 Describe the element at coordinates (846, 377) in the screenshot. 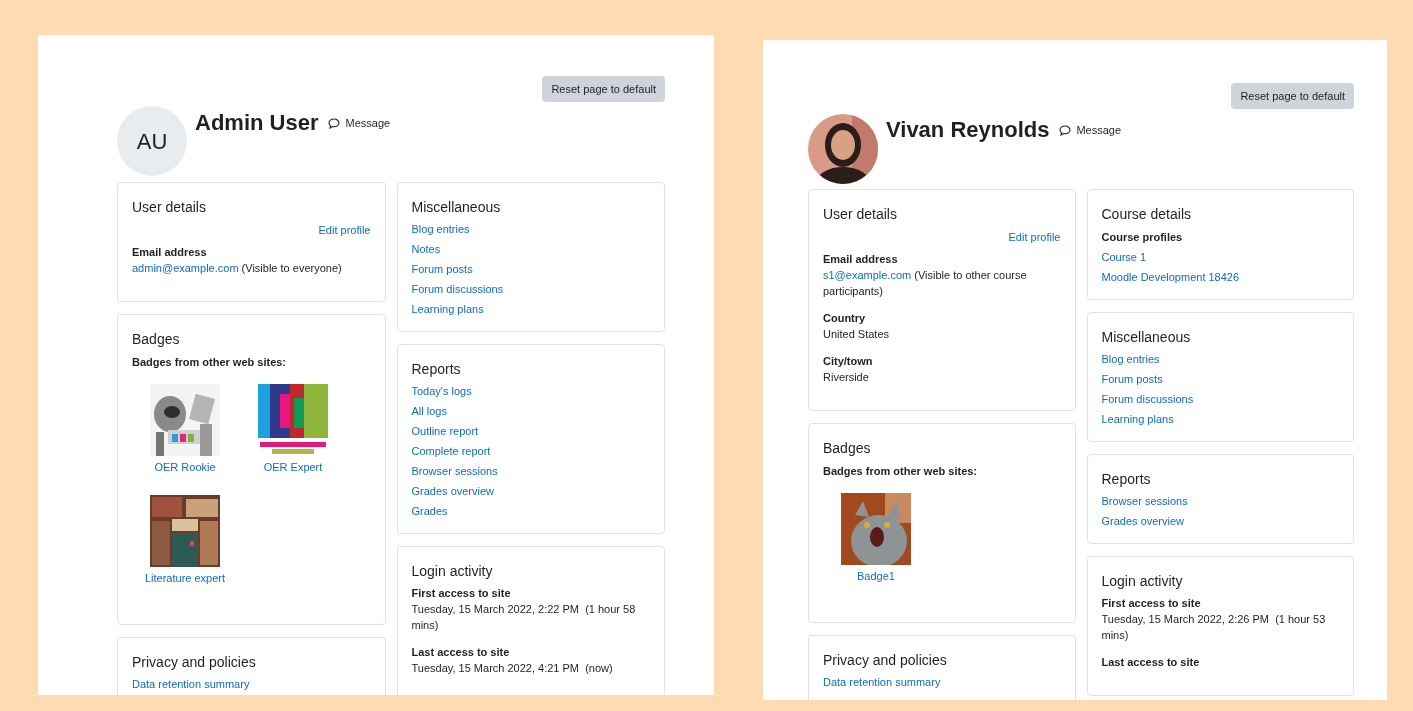

I see `field-value: Riverside` at that location.